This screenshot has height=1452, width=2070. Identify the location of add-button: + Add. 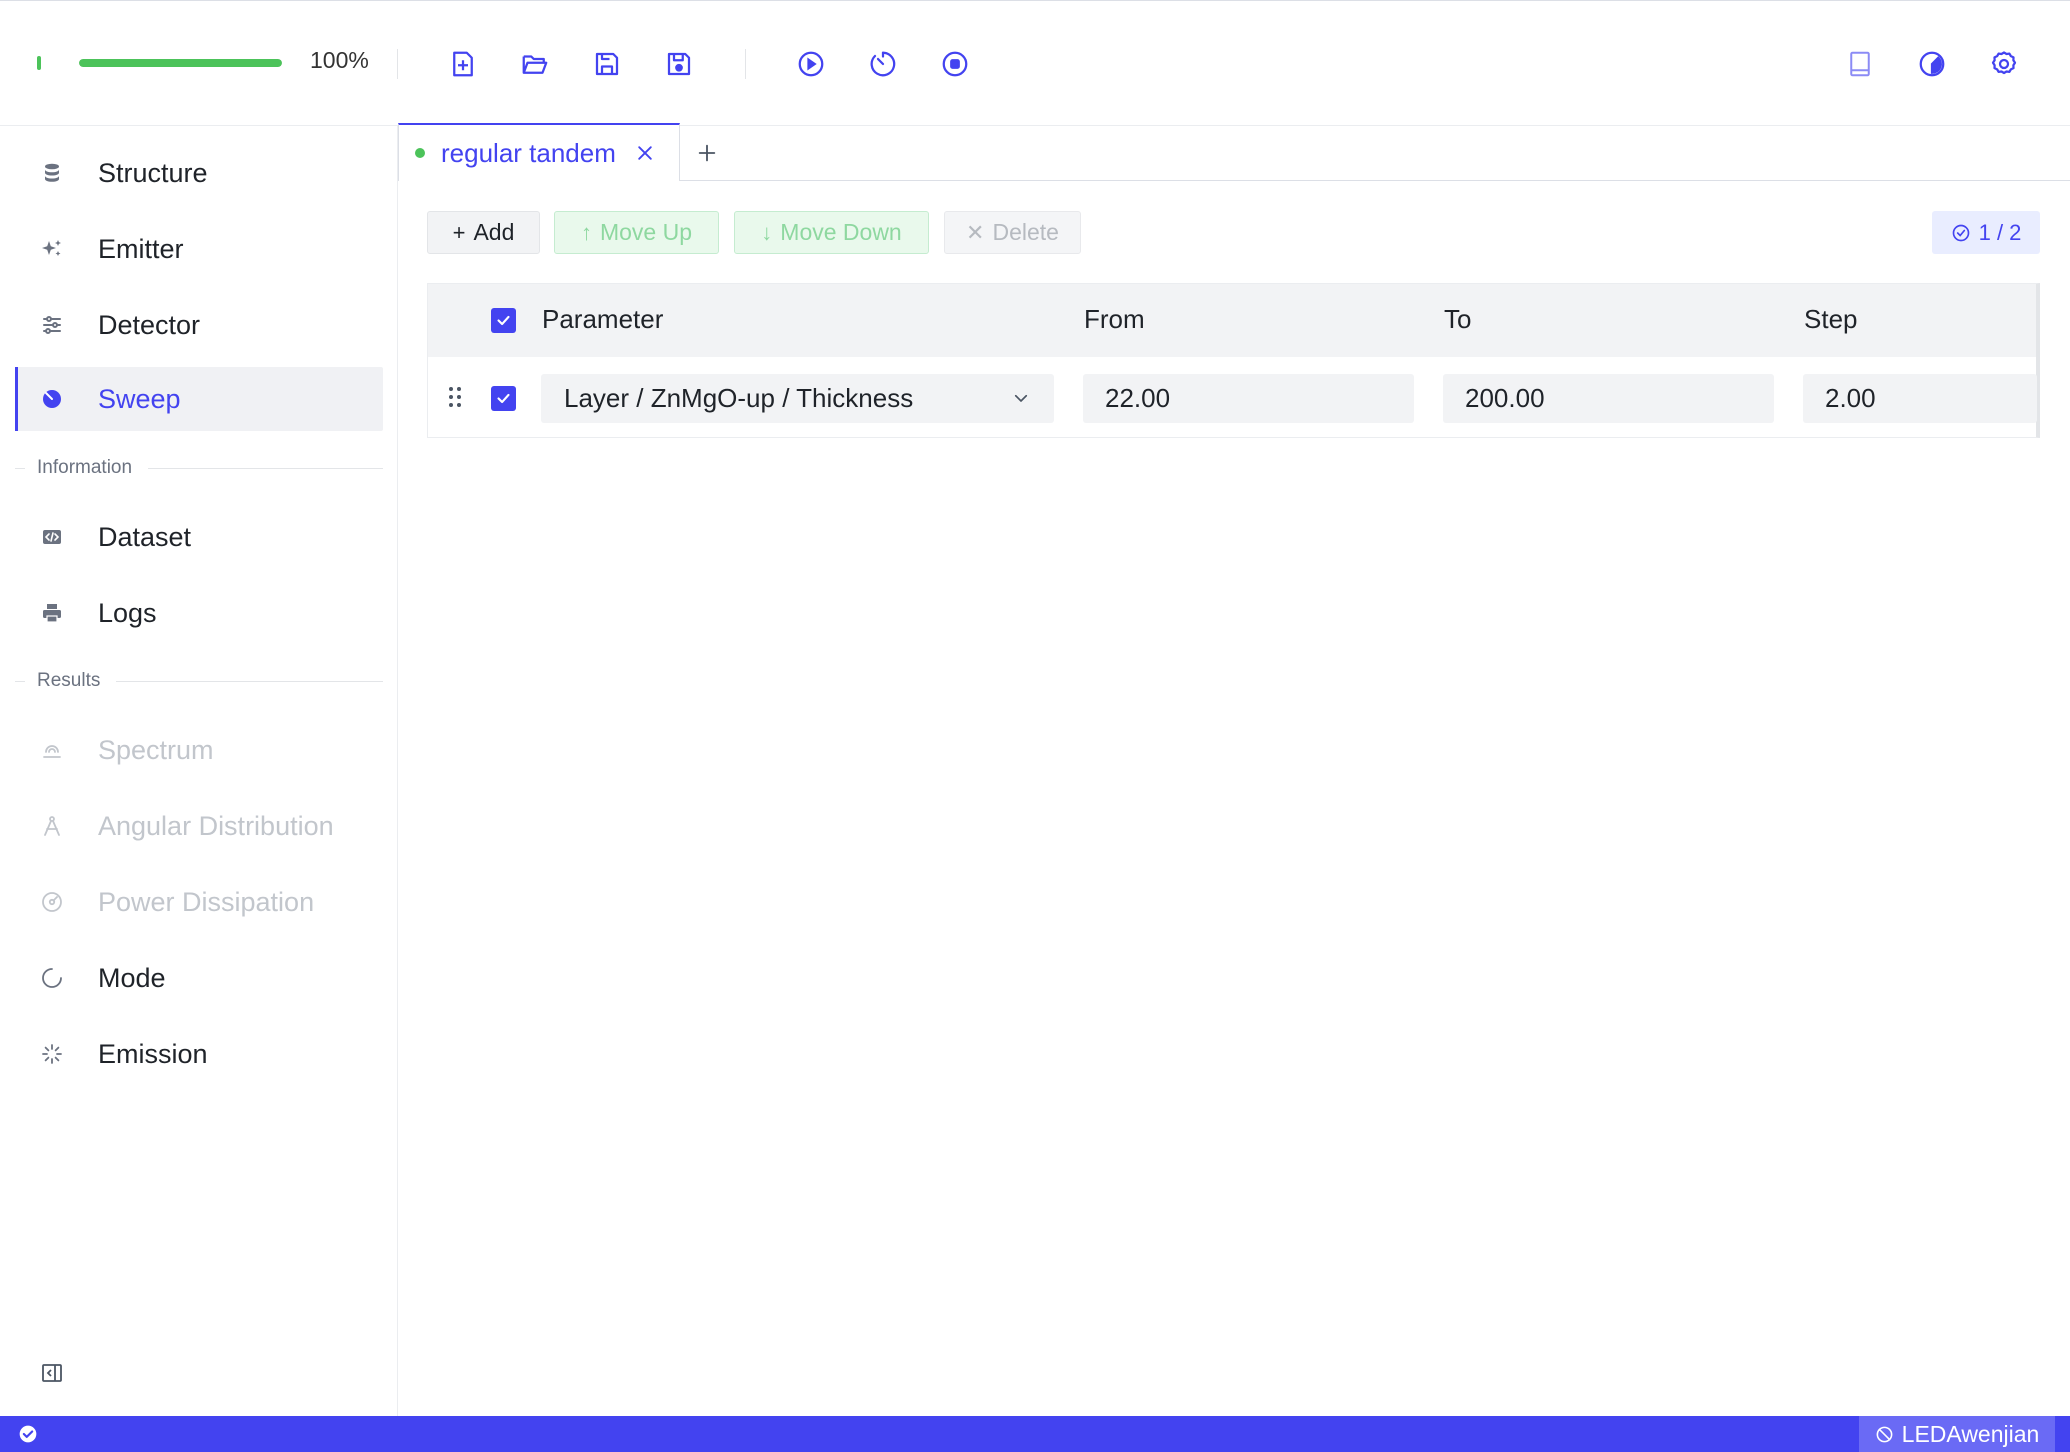
(483, 232).